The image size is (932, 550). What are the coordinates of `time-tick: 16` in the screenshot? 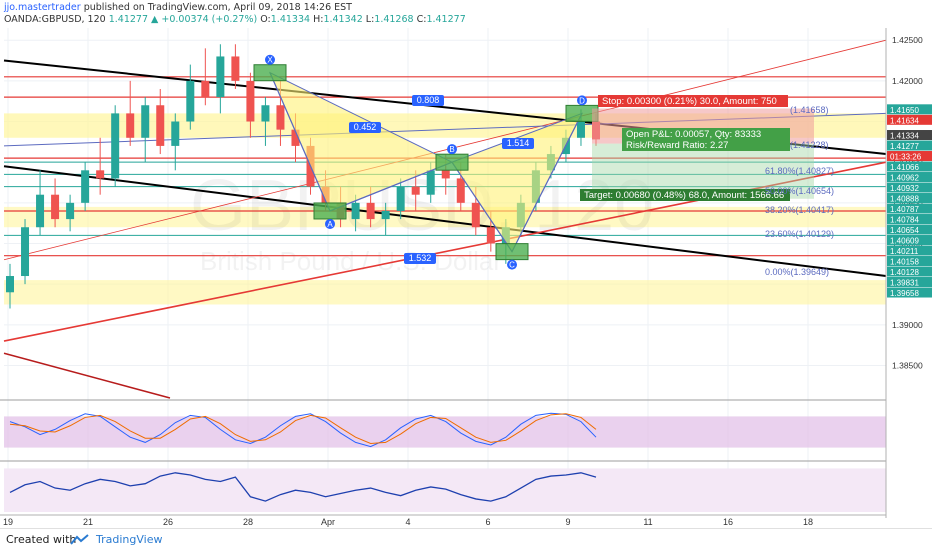 It's located at (728, 522).